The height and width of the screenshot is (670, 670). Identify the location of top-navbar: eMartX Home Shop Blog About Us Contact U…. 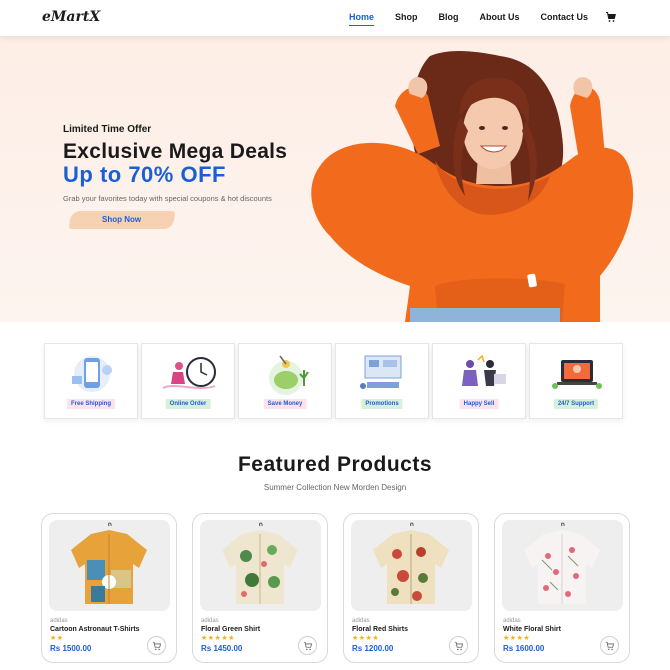
(335, 18).